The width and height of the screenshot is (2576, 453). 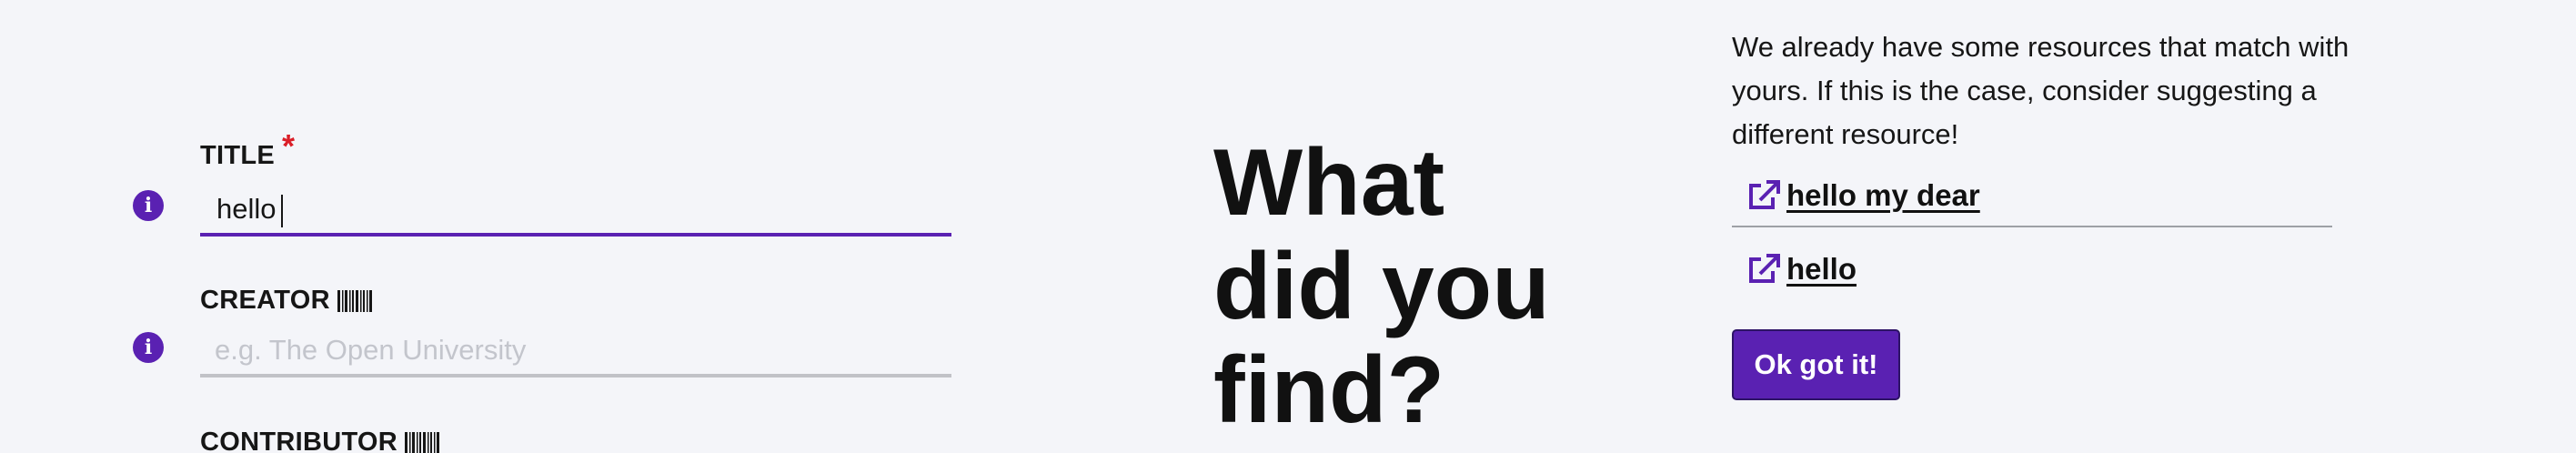 I want to click on title-field: TITLE *, so click(x=575, y=182).